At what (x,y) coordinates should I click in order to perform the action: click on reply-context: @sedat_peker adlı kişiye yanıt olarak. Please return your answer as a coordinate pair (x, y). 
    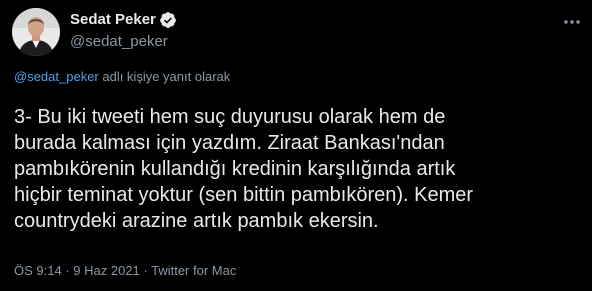
    Looking at the image, I should click on (122, 77).